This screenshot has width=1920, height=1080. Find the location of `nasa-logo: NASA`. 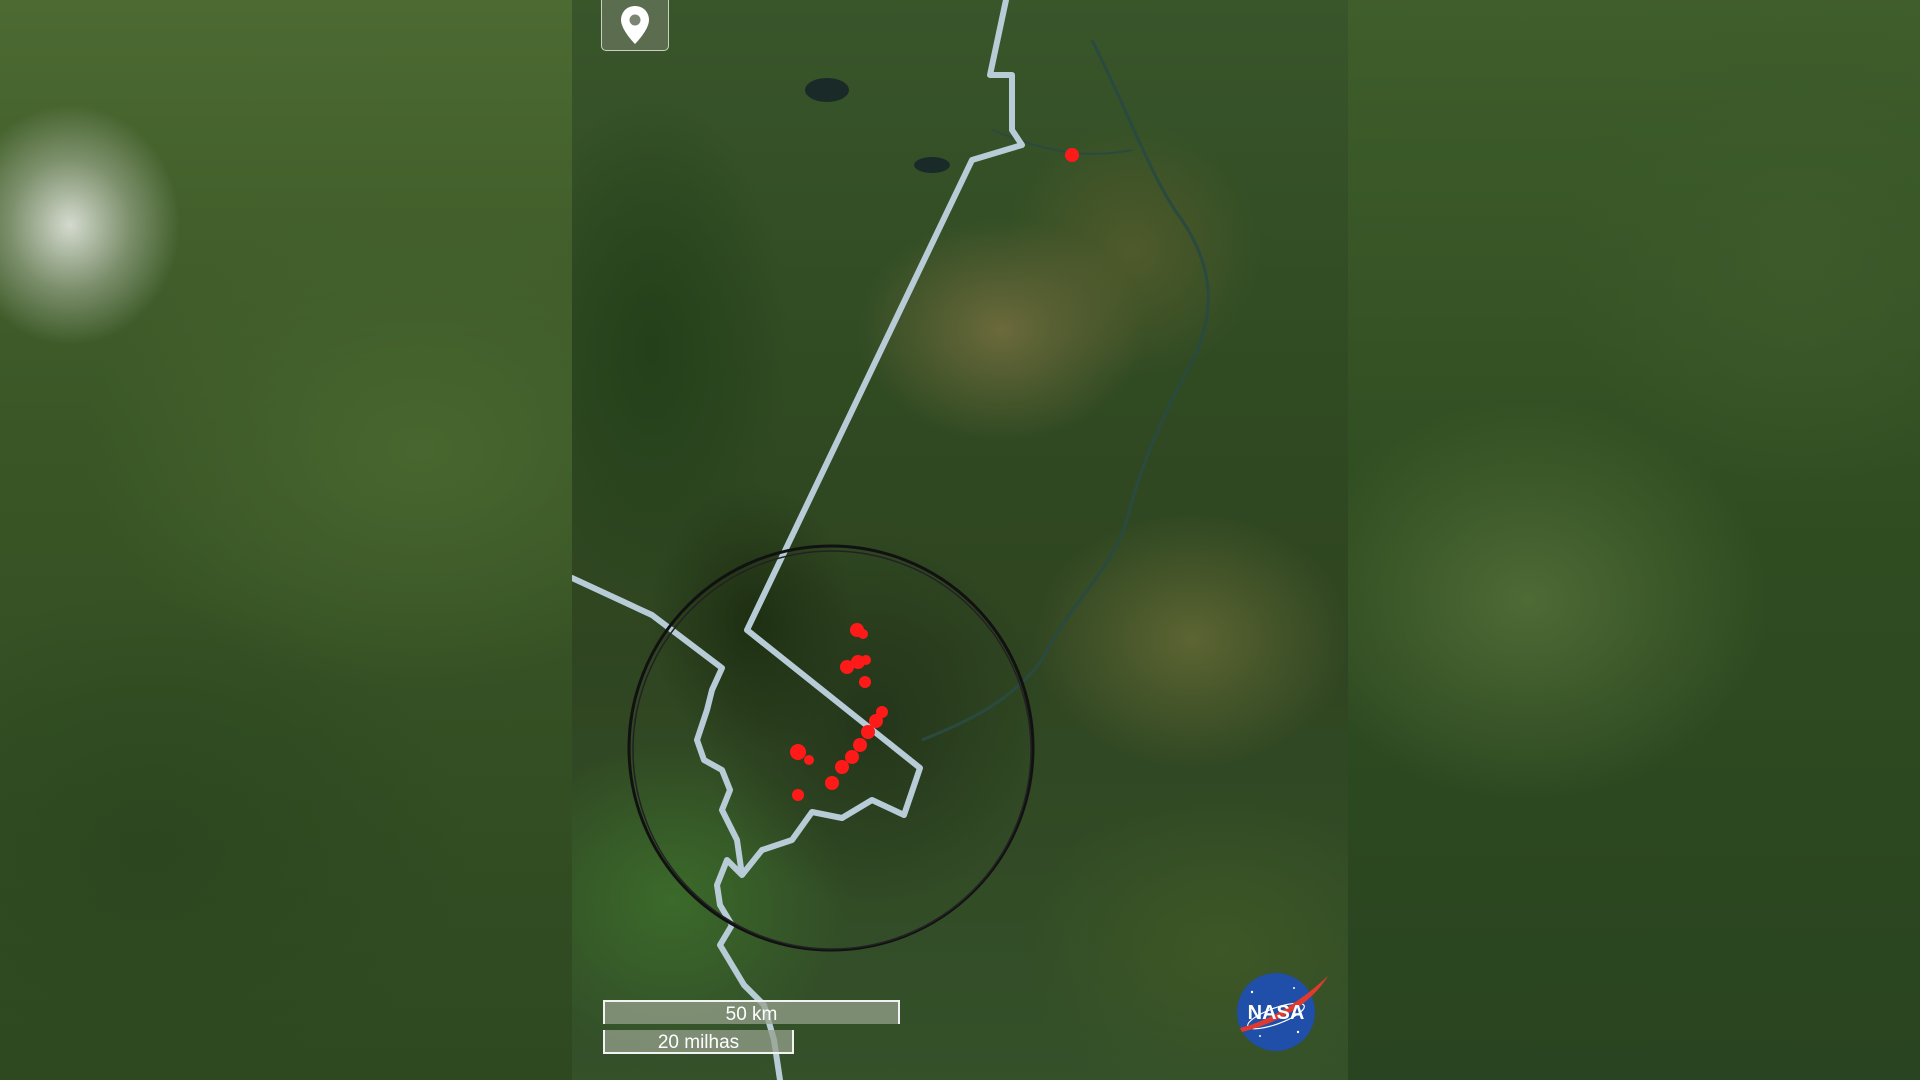

nasa-logo: NASA is located at coordinates (1282, 1012).